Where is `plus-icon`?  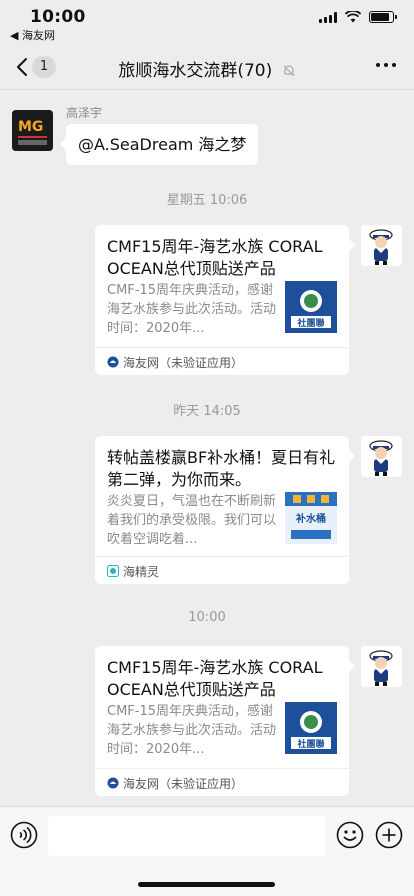 plus-icon is located at coordinates (389, 835).